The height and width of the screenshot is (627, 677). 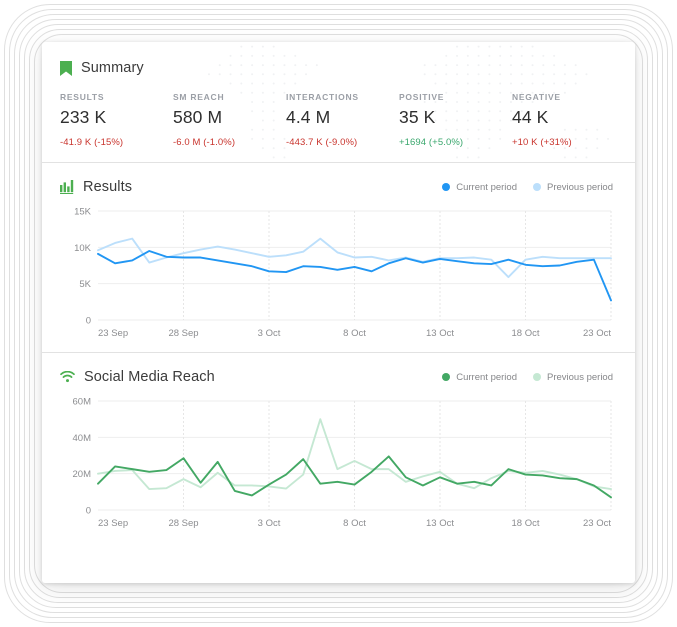 What do you see at coordinates (82, 402) in the screenshot?
I see `svg-text: 60M` at bounding box center [82, 402].